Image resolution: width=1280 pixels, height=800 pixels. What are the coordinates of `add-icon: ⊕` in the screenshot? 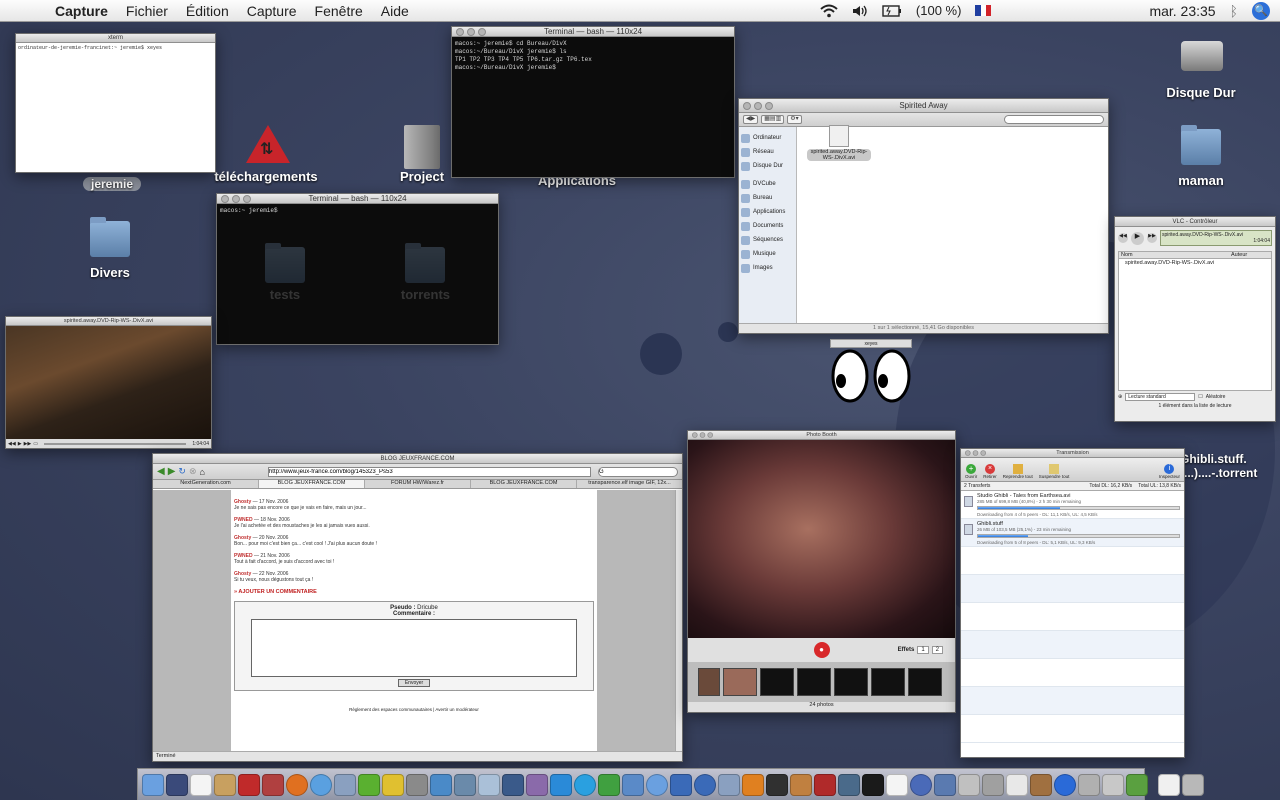 It's located at (1120, 397).